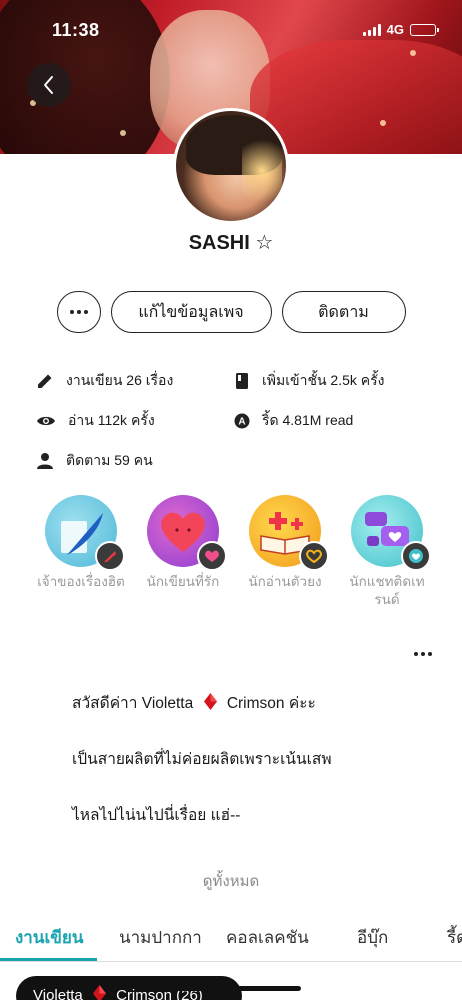  I want to click on battery-icon, so click(424, 29).